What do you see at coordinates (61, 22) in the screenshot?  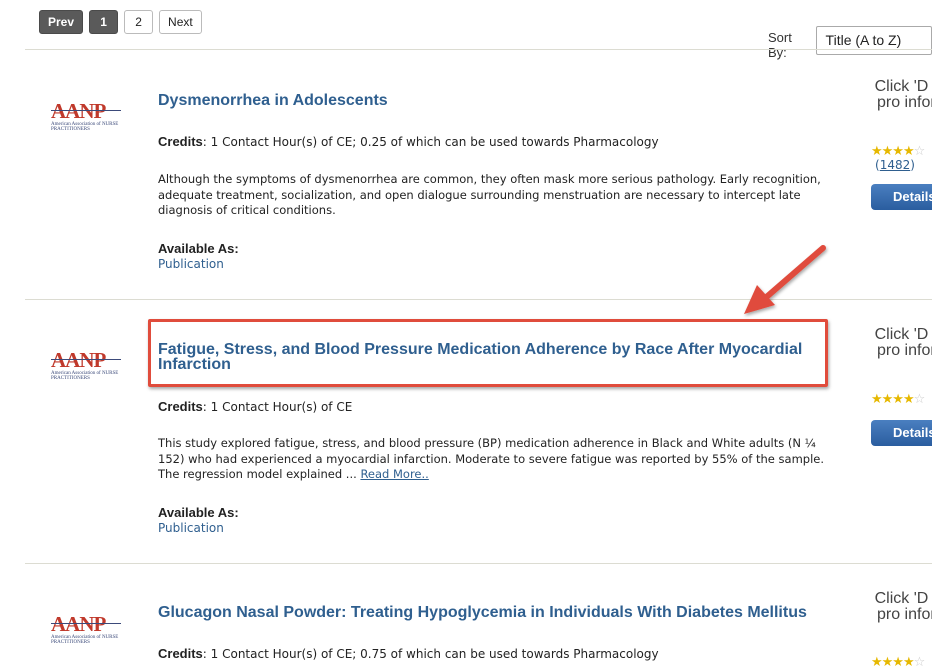 I see `prev-button: Prev` at bounding box center [61, 22].